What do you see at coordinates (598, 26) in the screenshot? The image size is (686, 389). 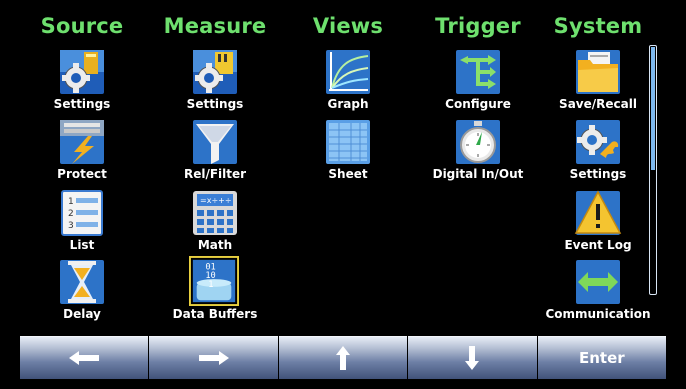 I see `column-header-system: System` at bounding box center [598, 26].